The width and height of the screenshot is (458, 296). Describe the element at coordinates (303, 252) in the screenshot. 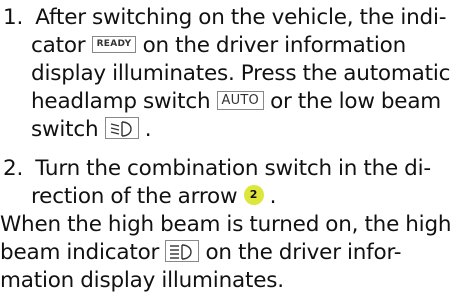

I see `note-text-2b: on the driver infor-` at that location.